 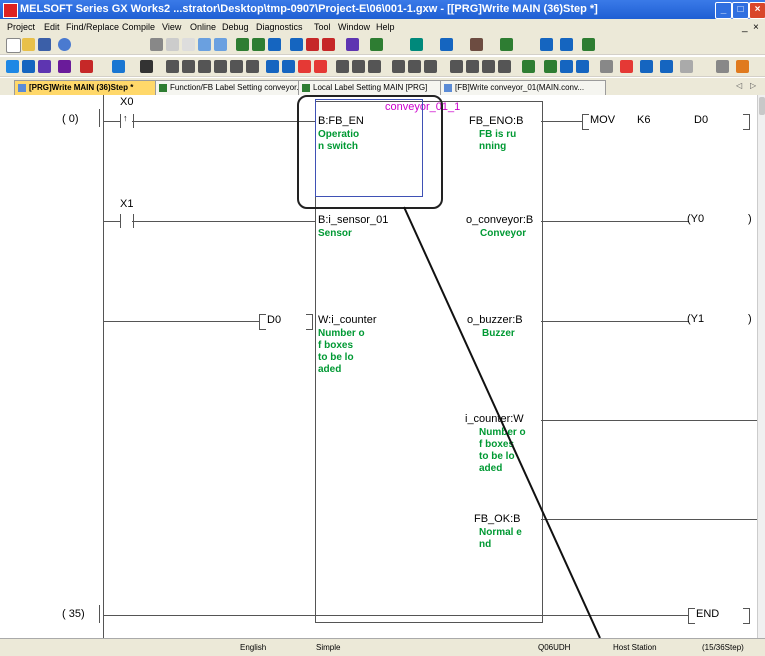 What do you see at coordinates (156, 44) in the screenshot?
I see `cut-icon` at bounding box center [156, 44].